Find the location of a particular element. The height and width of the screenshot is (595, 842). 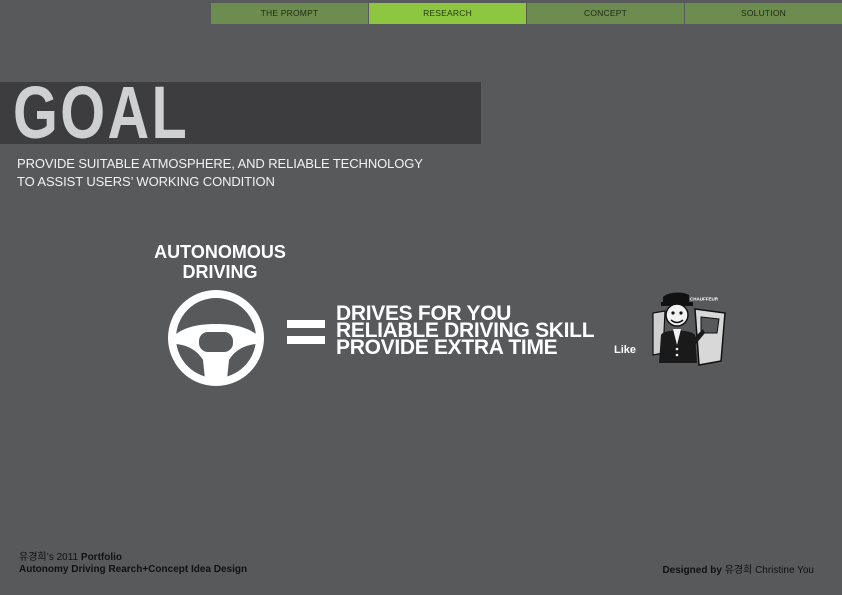

author-korean-name: 유경희 is located at coordinates (33, 557).